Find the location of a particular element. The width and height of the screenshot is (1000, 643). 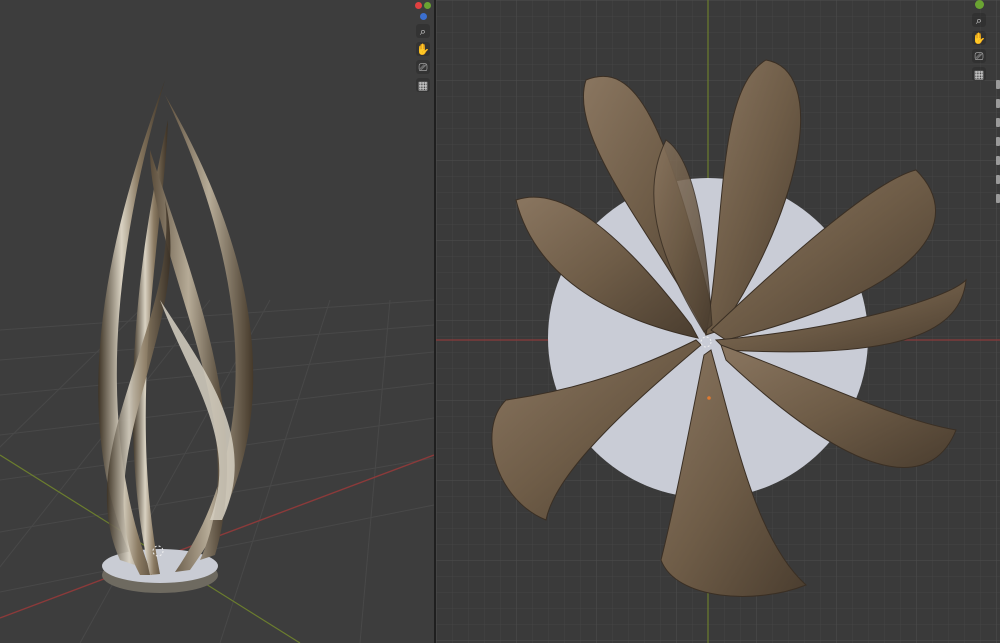

axis-x-dot is located at coordinates (418, 5).